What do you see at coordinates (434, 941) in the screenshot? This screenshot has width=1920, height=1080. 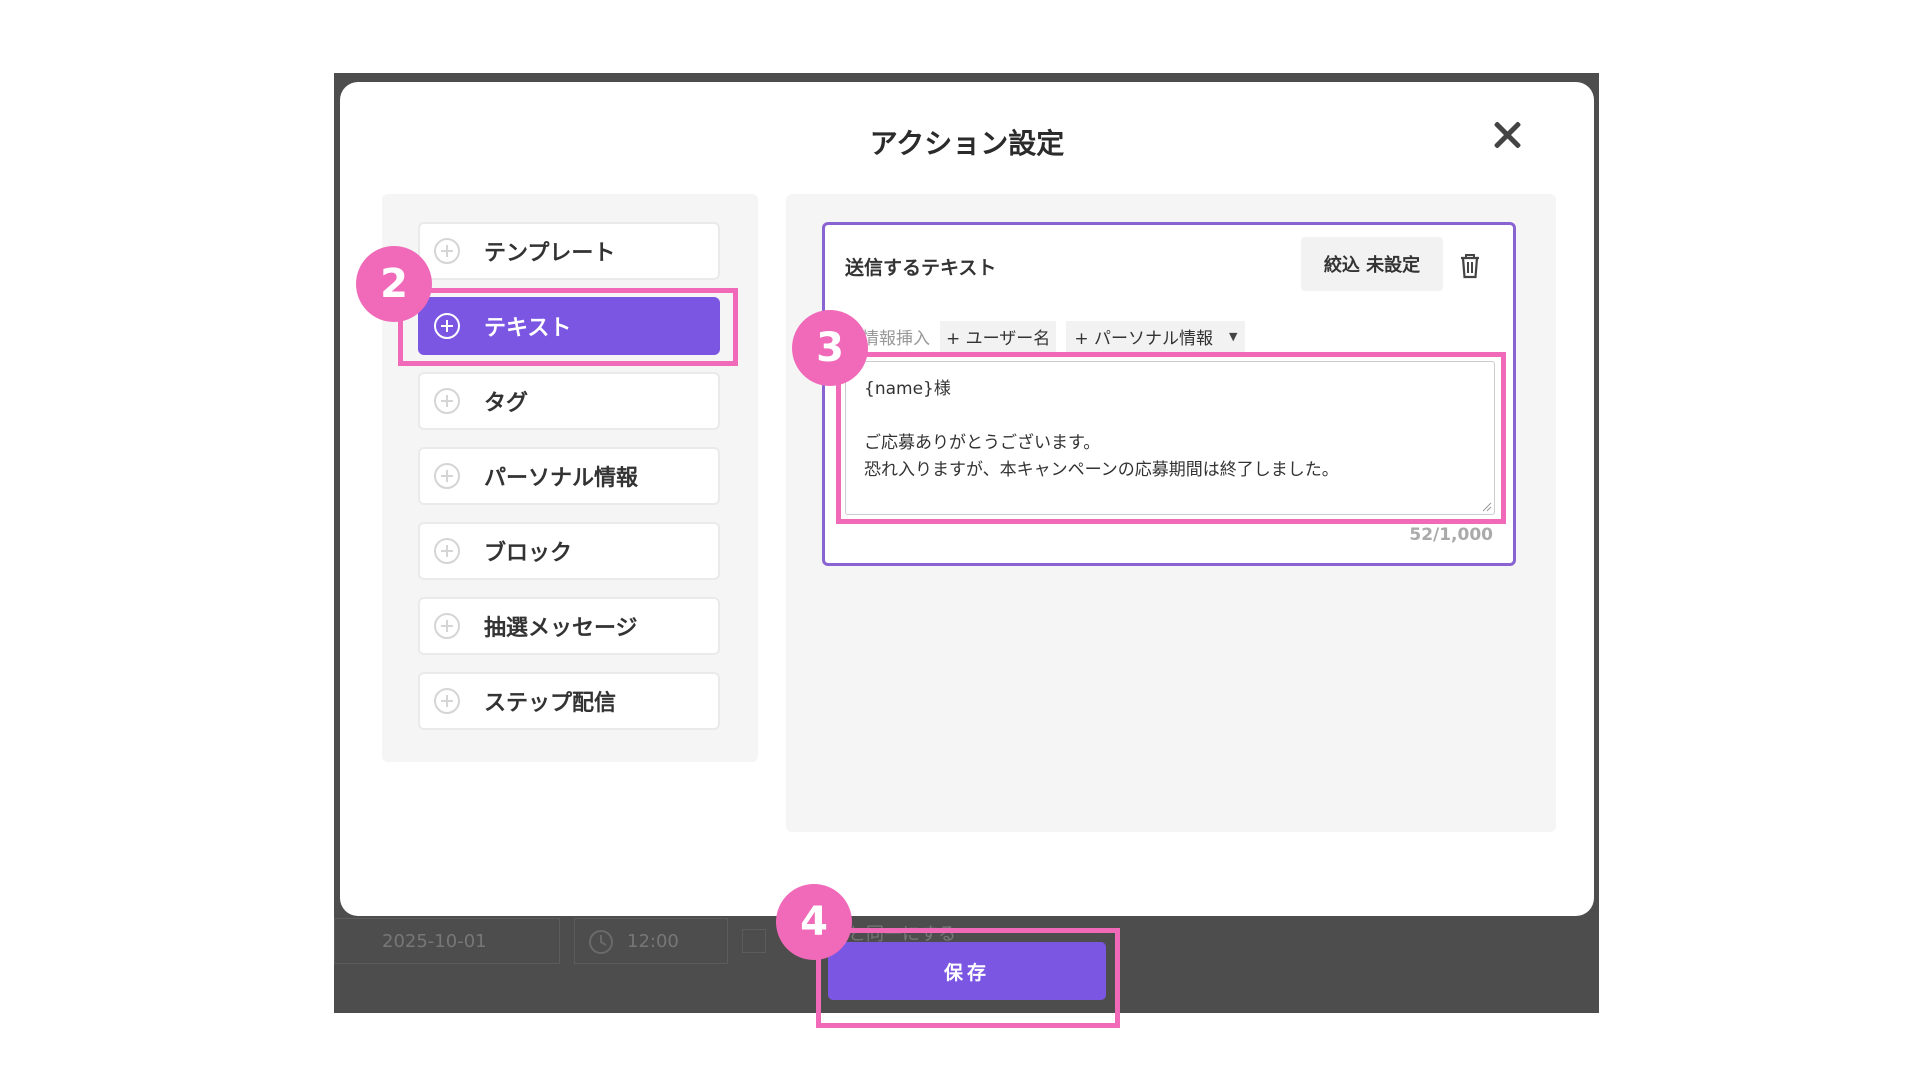 I see `background-date: 2025-10-01` at bounding box center [434, 941].